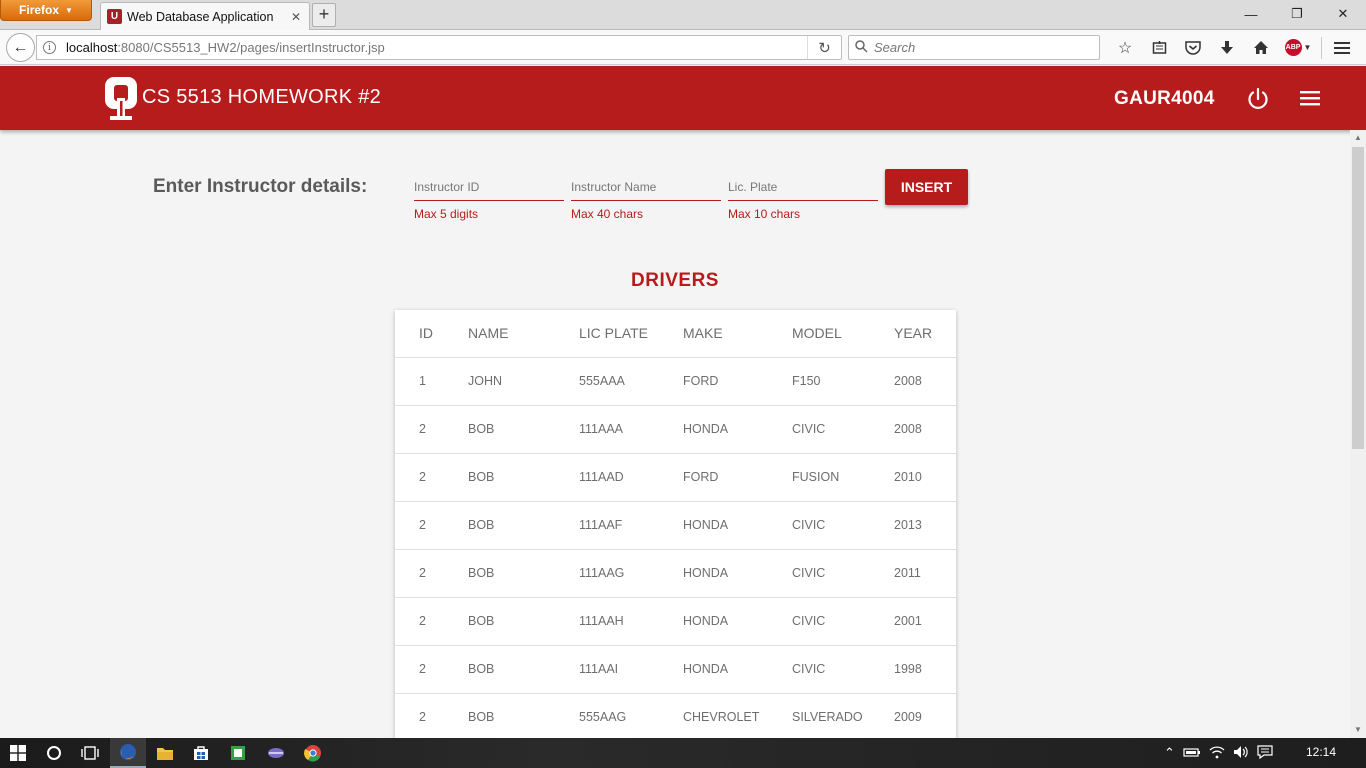 This screenshot has width=1366, height=768. I want to click on cell-year: 2009, so click(925, 715).